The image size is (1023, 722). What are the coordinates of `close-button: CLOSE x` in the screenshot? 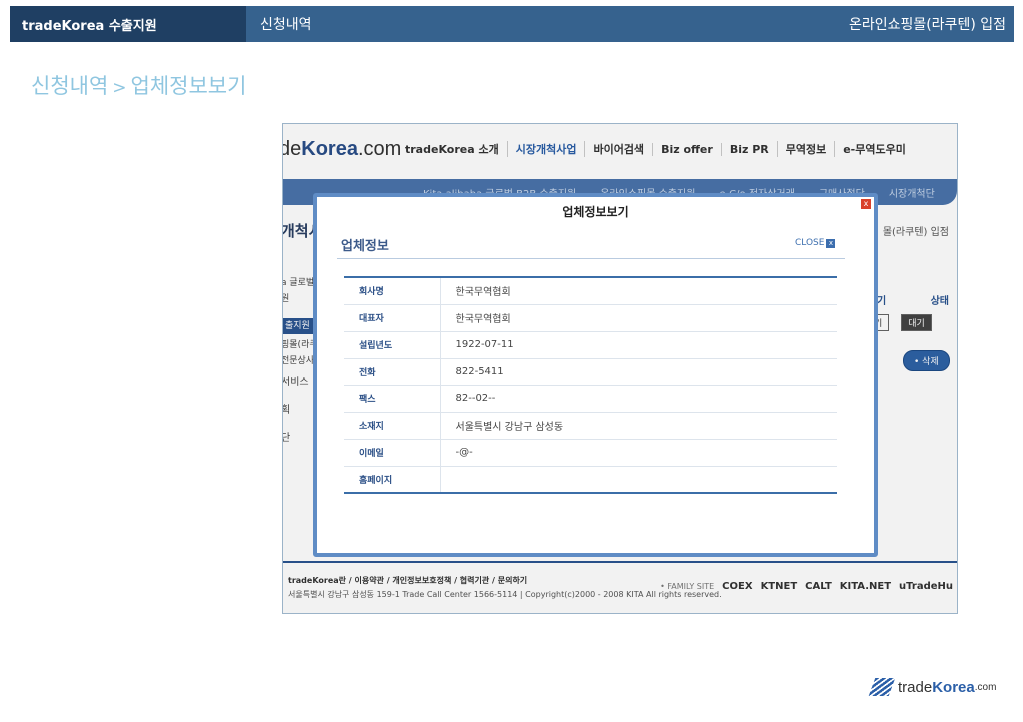 It's located at (815, 243).